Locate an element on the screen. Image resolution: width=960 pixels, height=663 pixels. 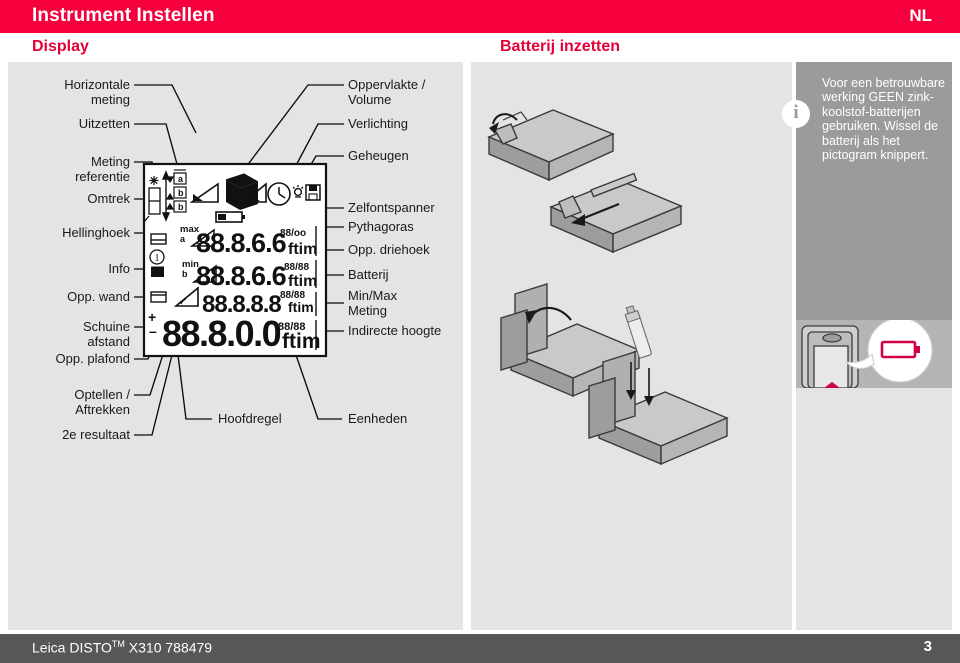
svg-text: 1 is located at coordinates (157, 258).